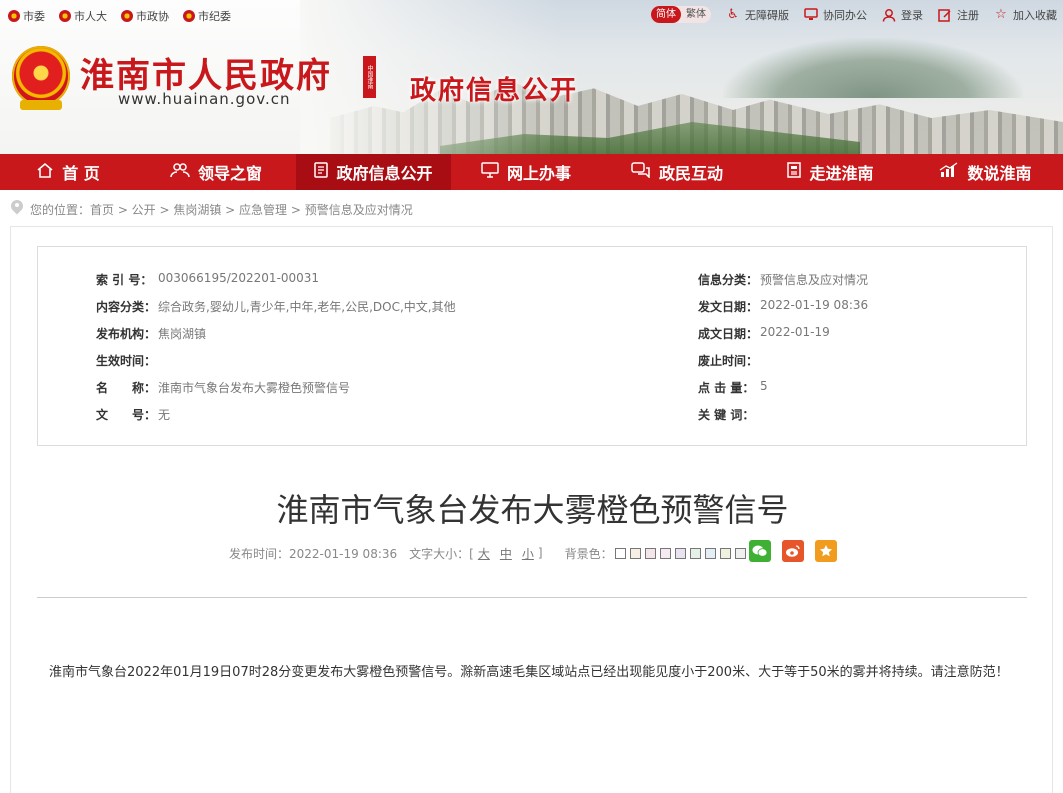 Image resolution: width=1063 pixels, height=793 pixels. I want to click on weibo-share-button, so click(793, 551).